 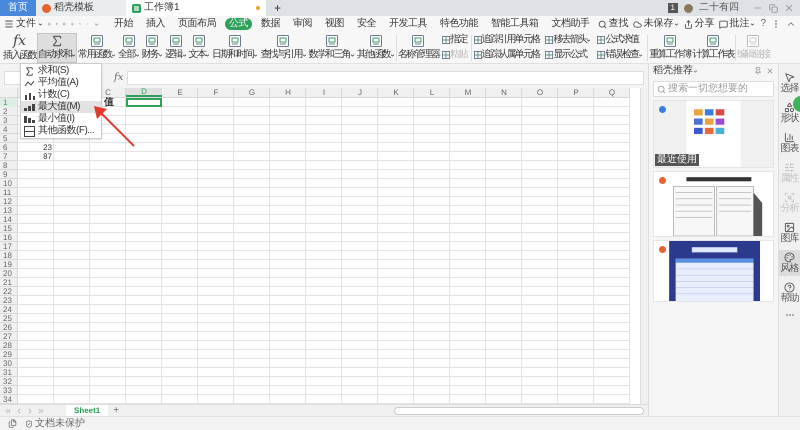 What do you see at coordinates (8, 345) in the screenshot?
I see `row-header: 28` at bounding box center [8, 345].